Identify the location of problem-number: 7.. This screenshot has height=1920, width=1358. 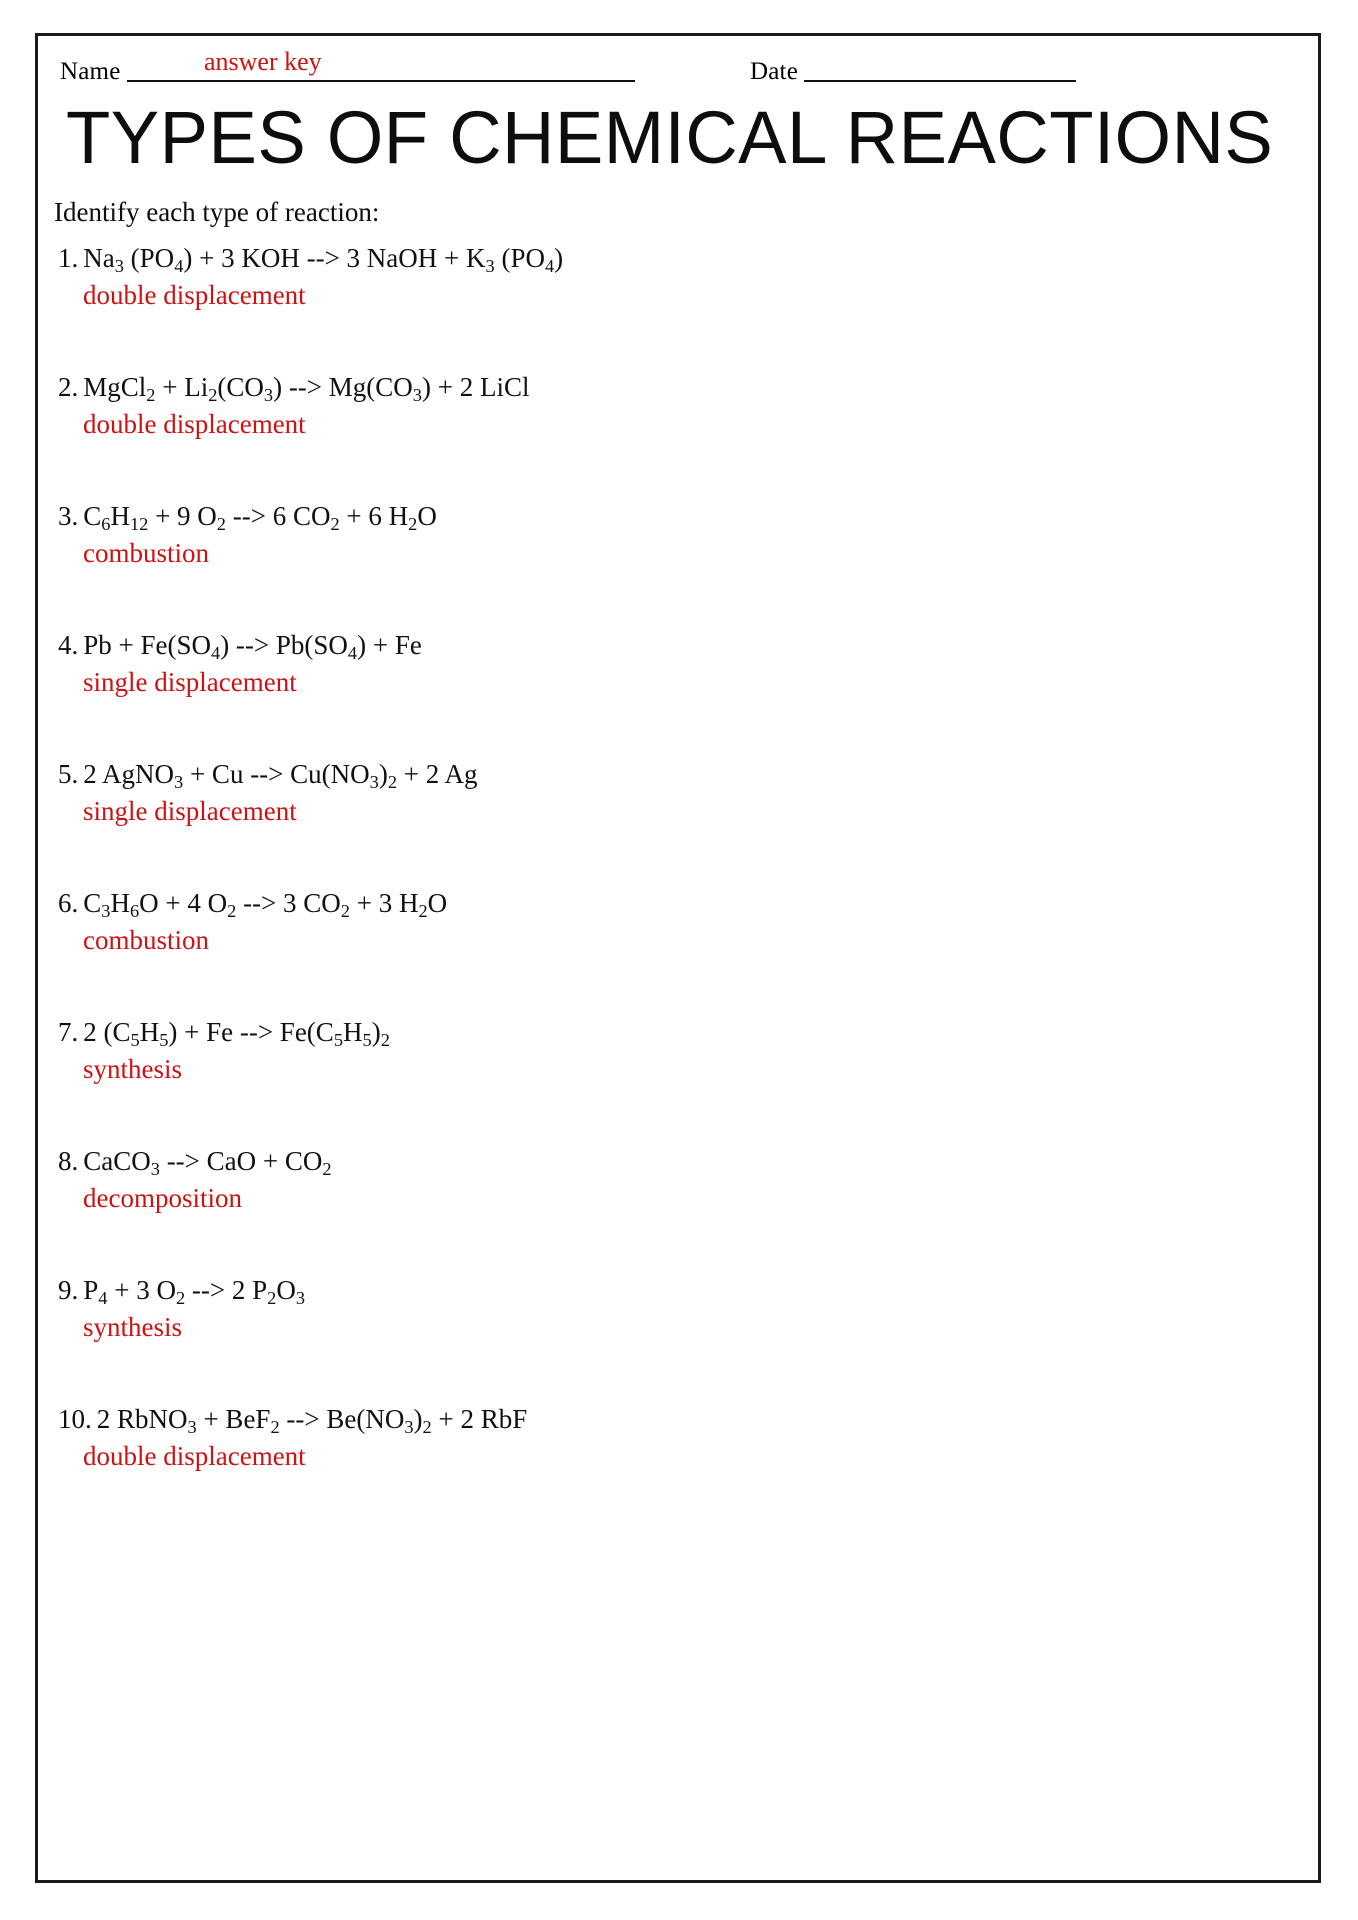
(68, 1032).